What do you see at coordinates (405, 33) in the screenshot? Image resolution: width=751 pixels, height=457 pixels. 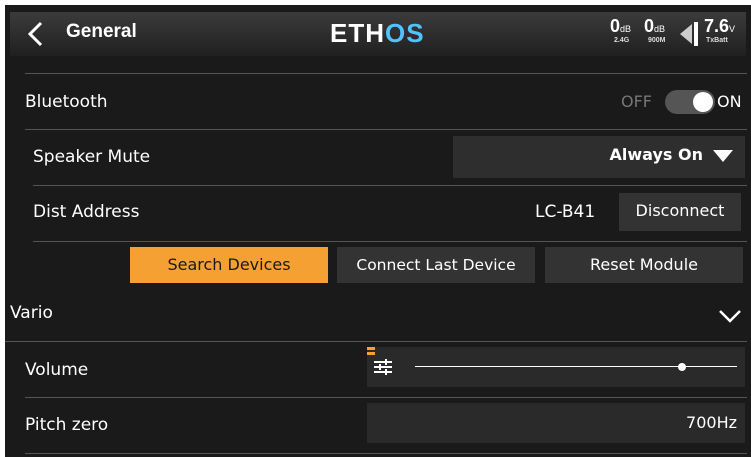 I see `logo-accent: OS` at bounding box center [405, 33].